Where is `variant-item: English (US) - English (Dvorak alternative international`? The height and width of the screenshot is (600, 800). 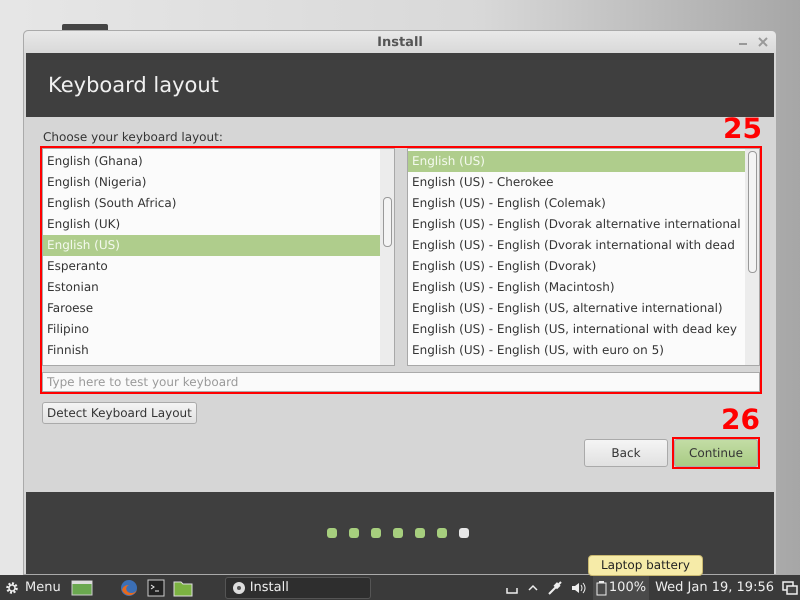
variant-item: English (US) - English (Dvorak alternative international is located at coordinates (576, 224).